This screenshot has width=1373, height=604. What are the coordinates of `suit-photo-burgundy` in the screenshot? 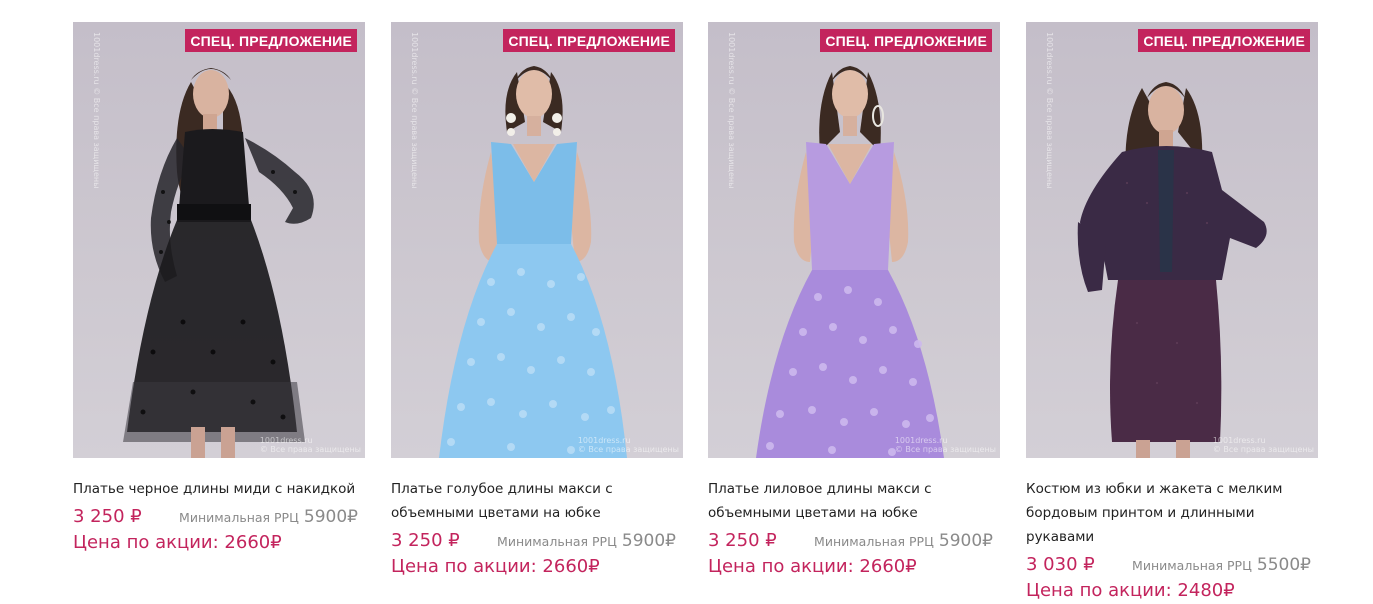 It's located at (1172, 270).